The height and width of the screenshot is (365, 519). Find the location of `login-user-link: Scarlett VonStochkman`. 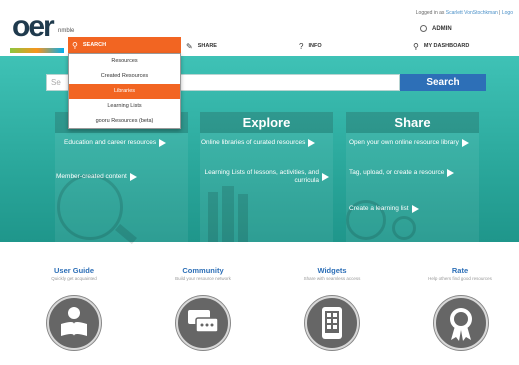

login-user-link: Scarlett VonStochkman is located at coordinates (472, 13).